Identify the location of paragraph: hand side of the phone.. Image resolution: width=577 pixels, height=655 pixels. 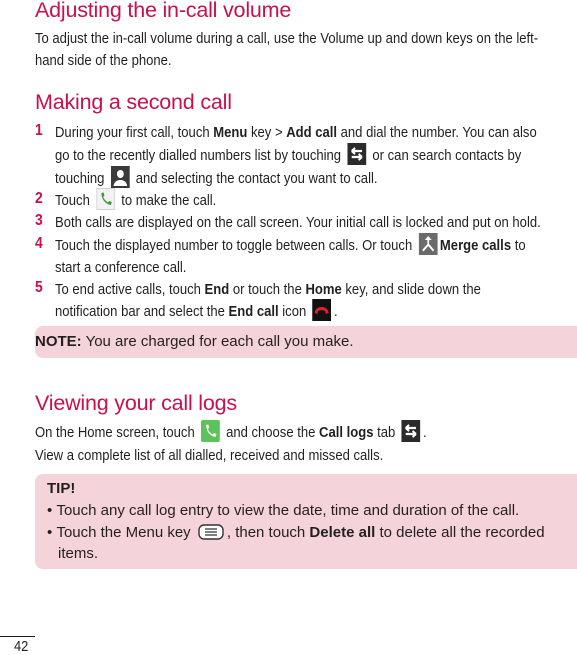
(103, 60).